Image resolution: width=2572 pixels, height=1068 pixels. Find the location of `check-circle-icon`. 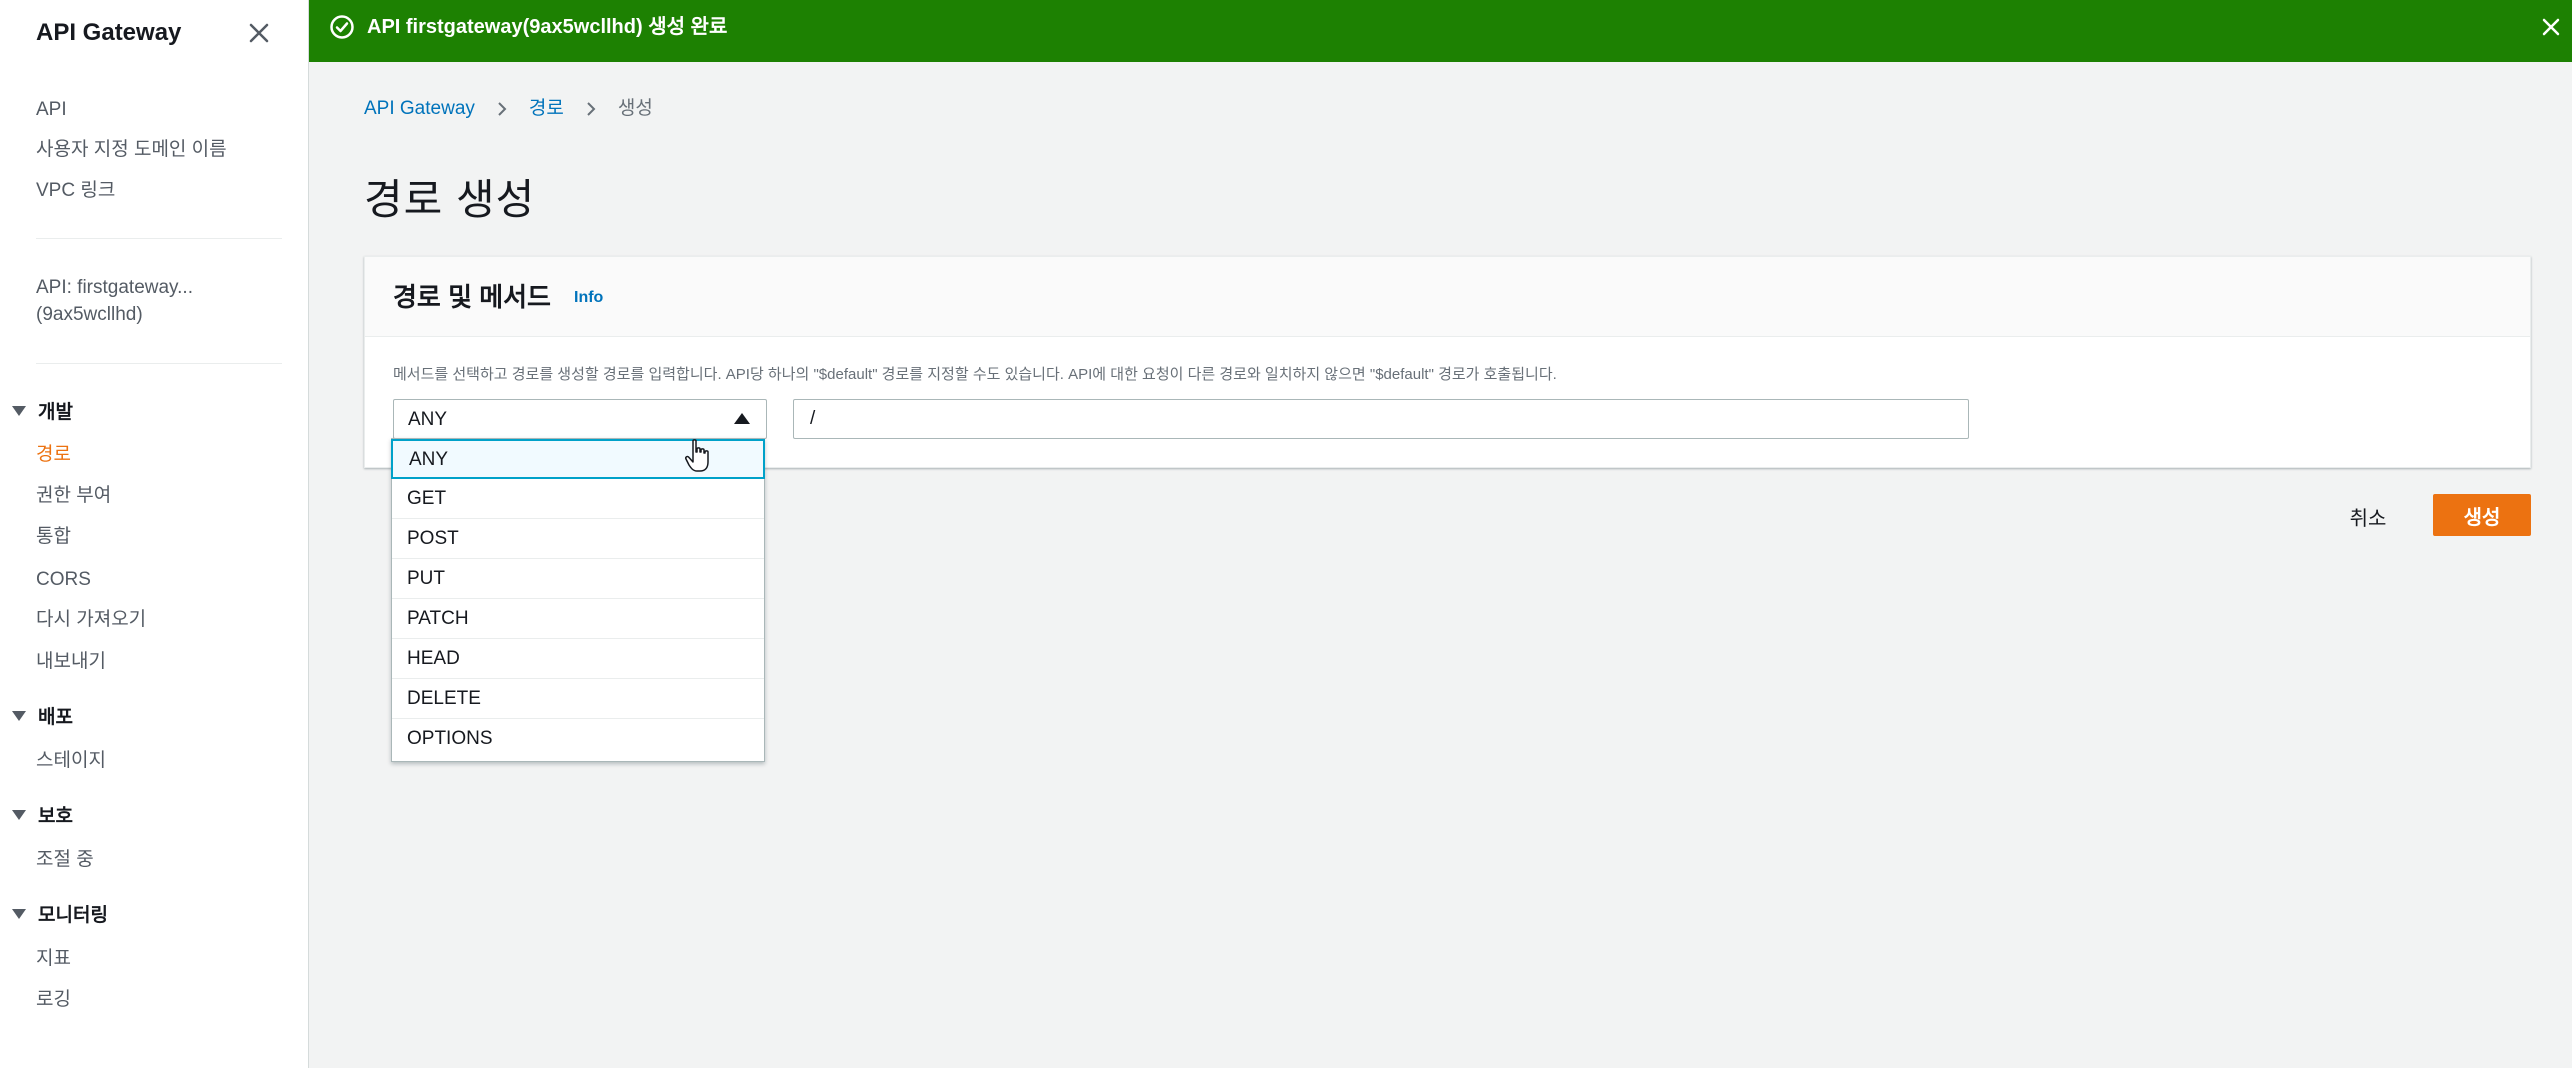

check-circle-icon is located at coordinates (342, 27).